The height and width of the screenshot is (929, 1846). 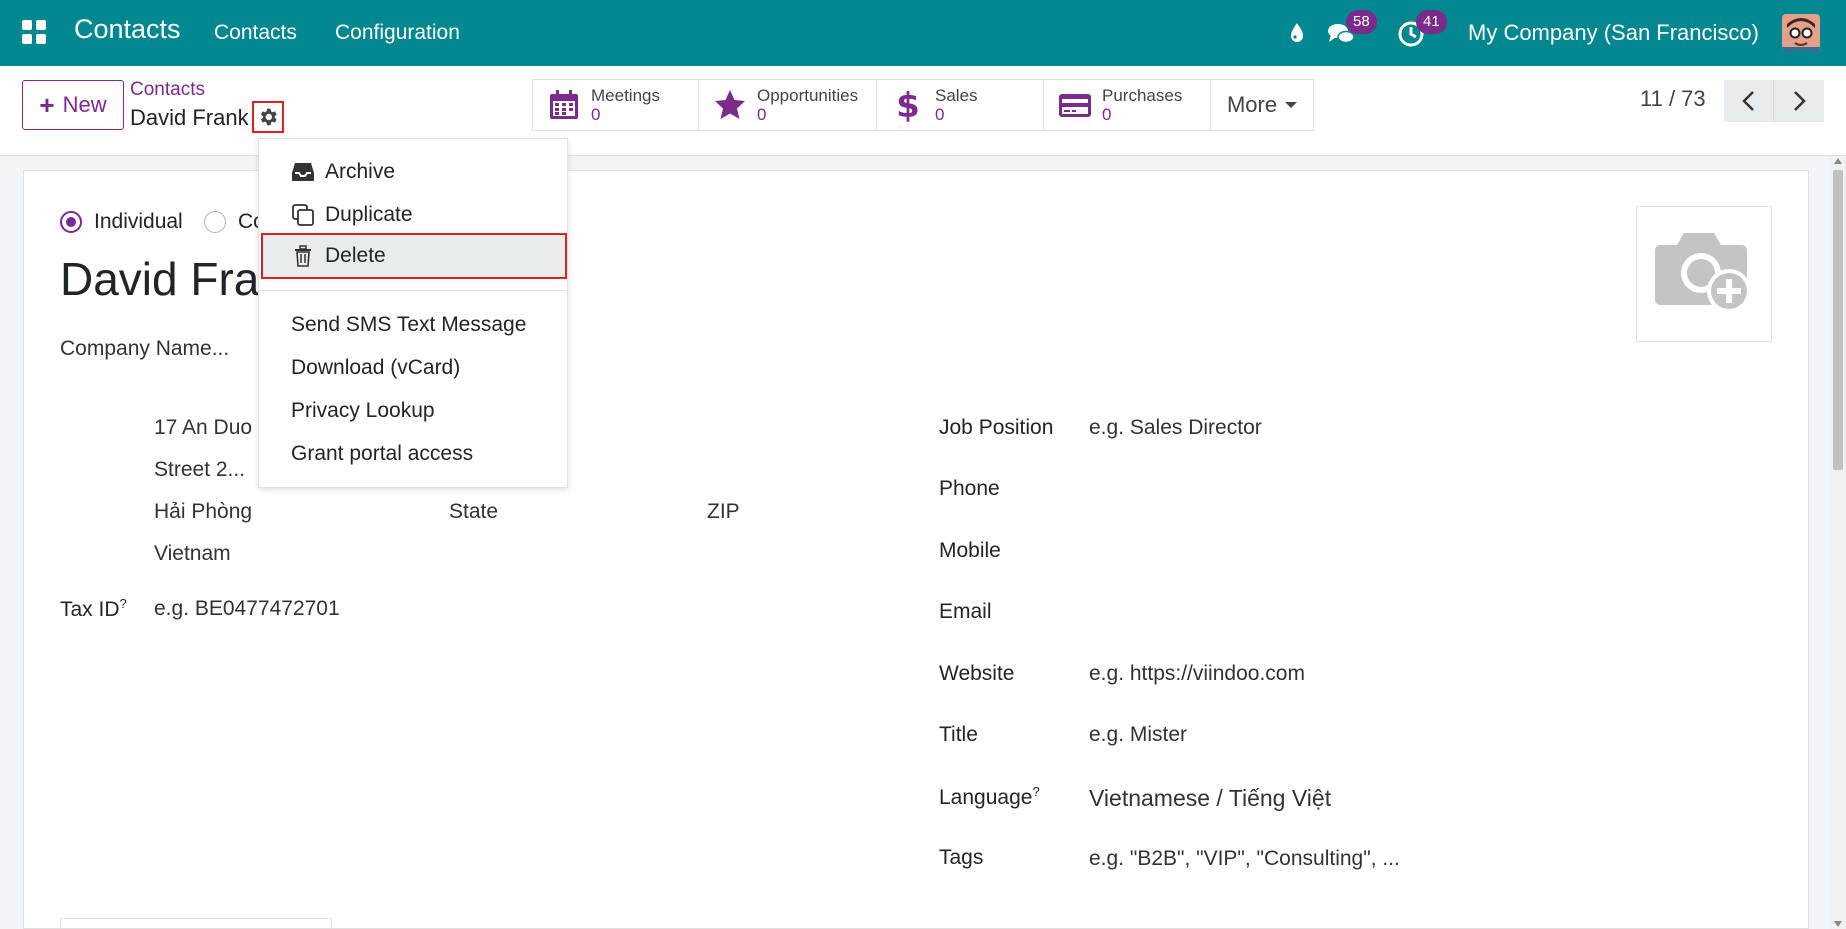 I want to click on breadcrumb-contacts: Contacts, so click(x=167, y=90).